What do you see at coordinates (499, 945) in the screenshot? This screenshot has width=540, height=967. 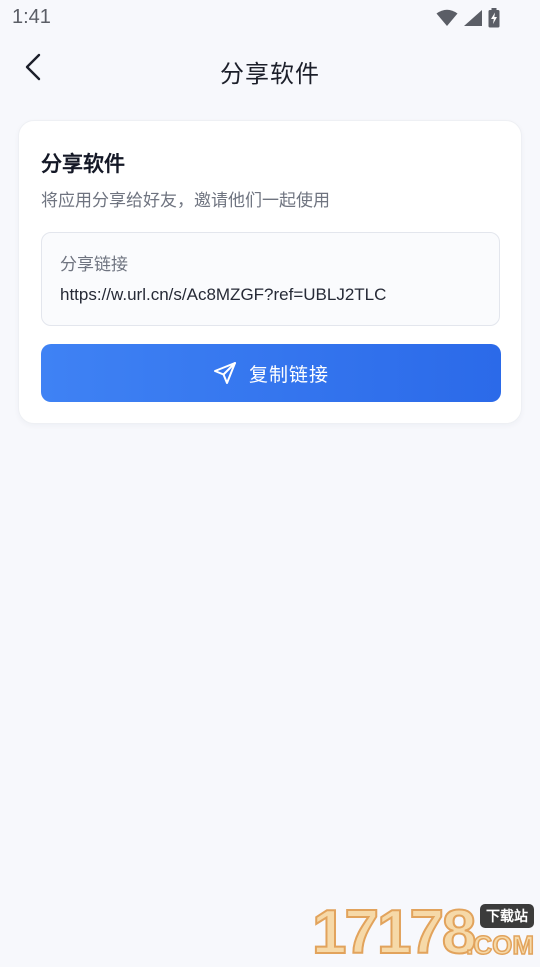 I see `watermark-suffix: .COM` at bounding box center [499, 945].